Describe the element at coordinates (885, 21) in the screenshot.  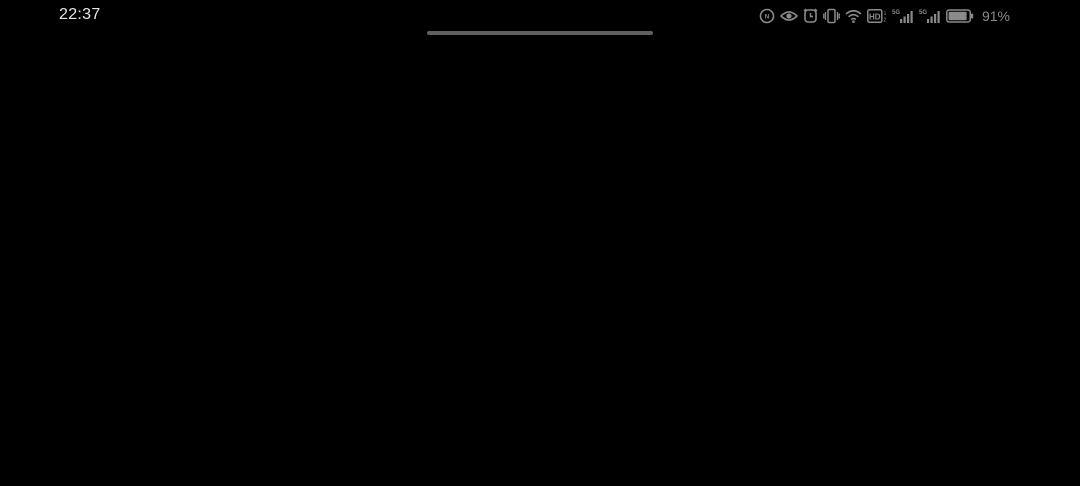
I see `svg-text: 2` at that location.